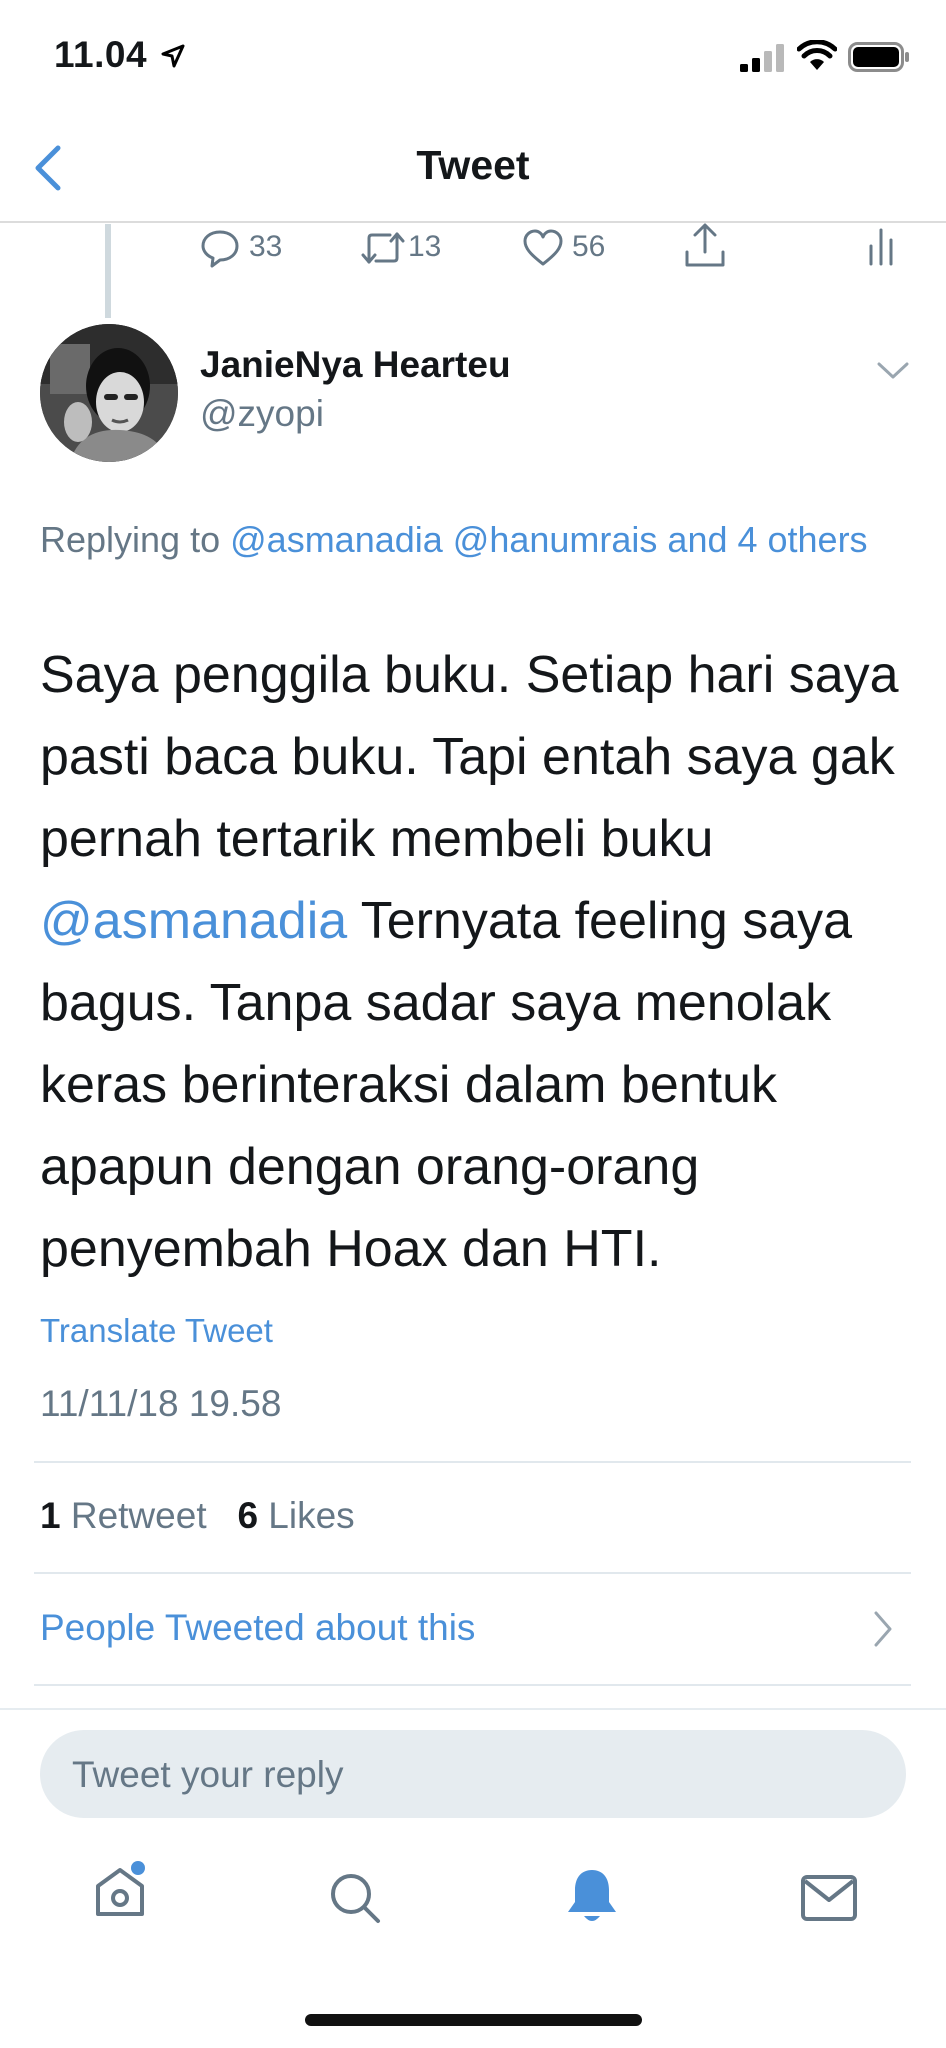 This screenshot has width=946, height=2048. I want to click on avatar, so click(109, 393).